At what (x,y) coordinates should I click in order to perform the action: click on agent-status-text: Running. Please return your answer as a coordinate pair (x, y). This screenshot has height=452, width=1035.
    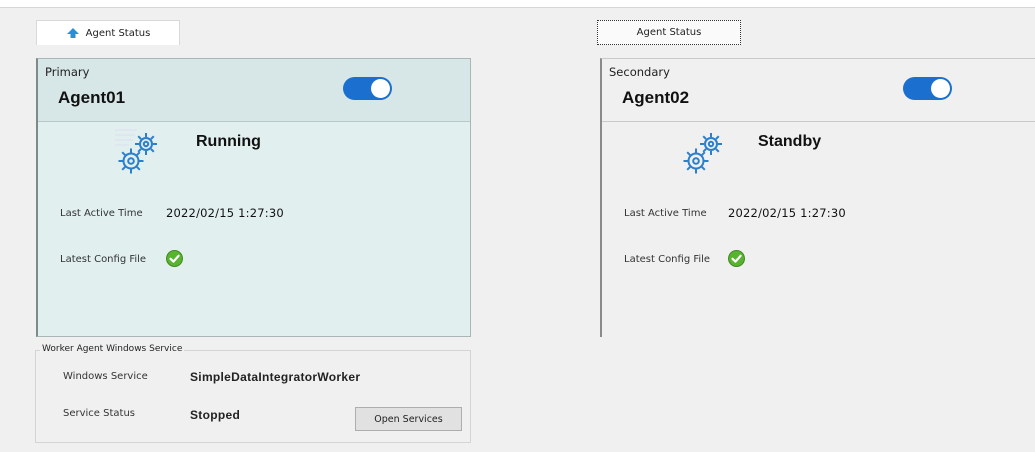
    Looking at the image, I should click on (228, 141).